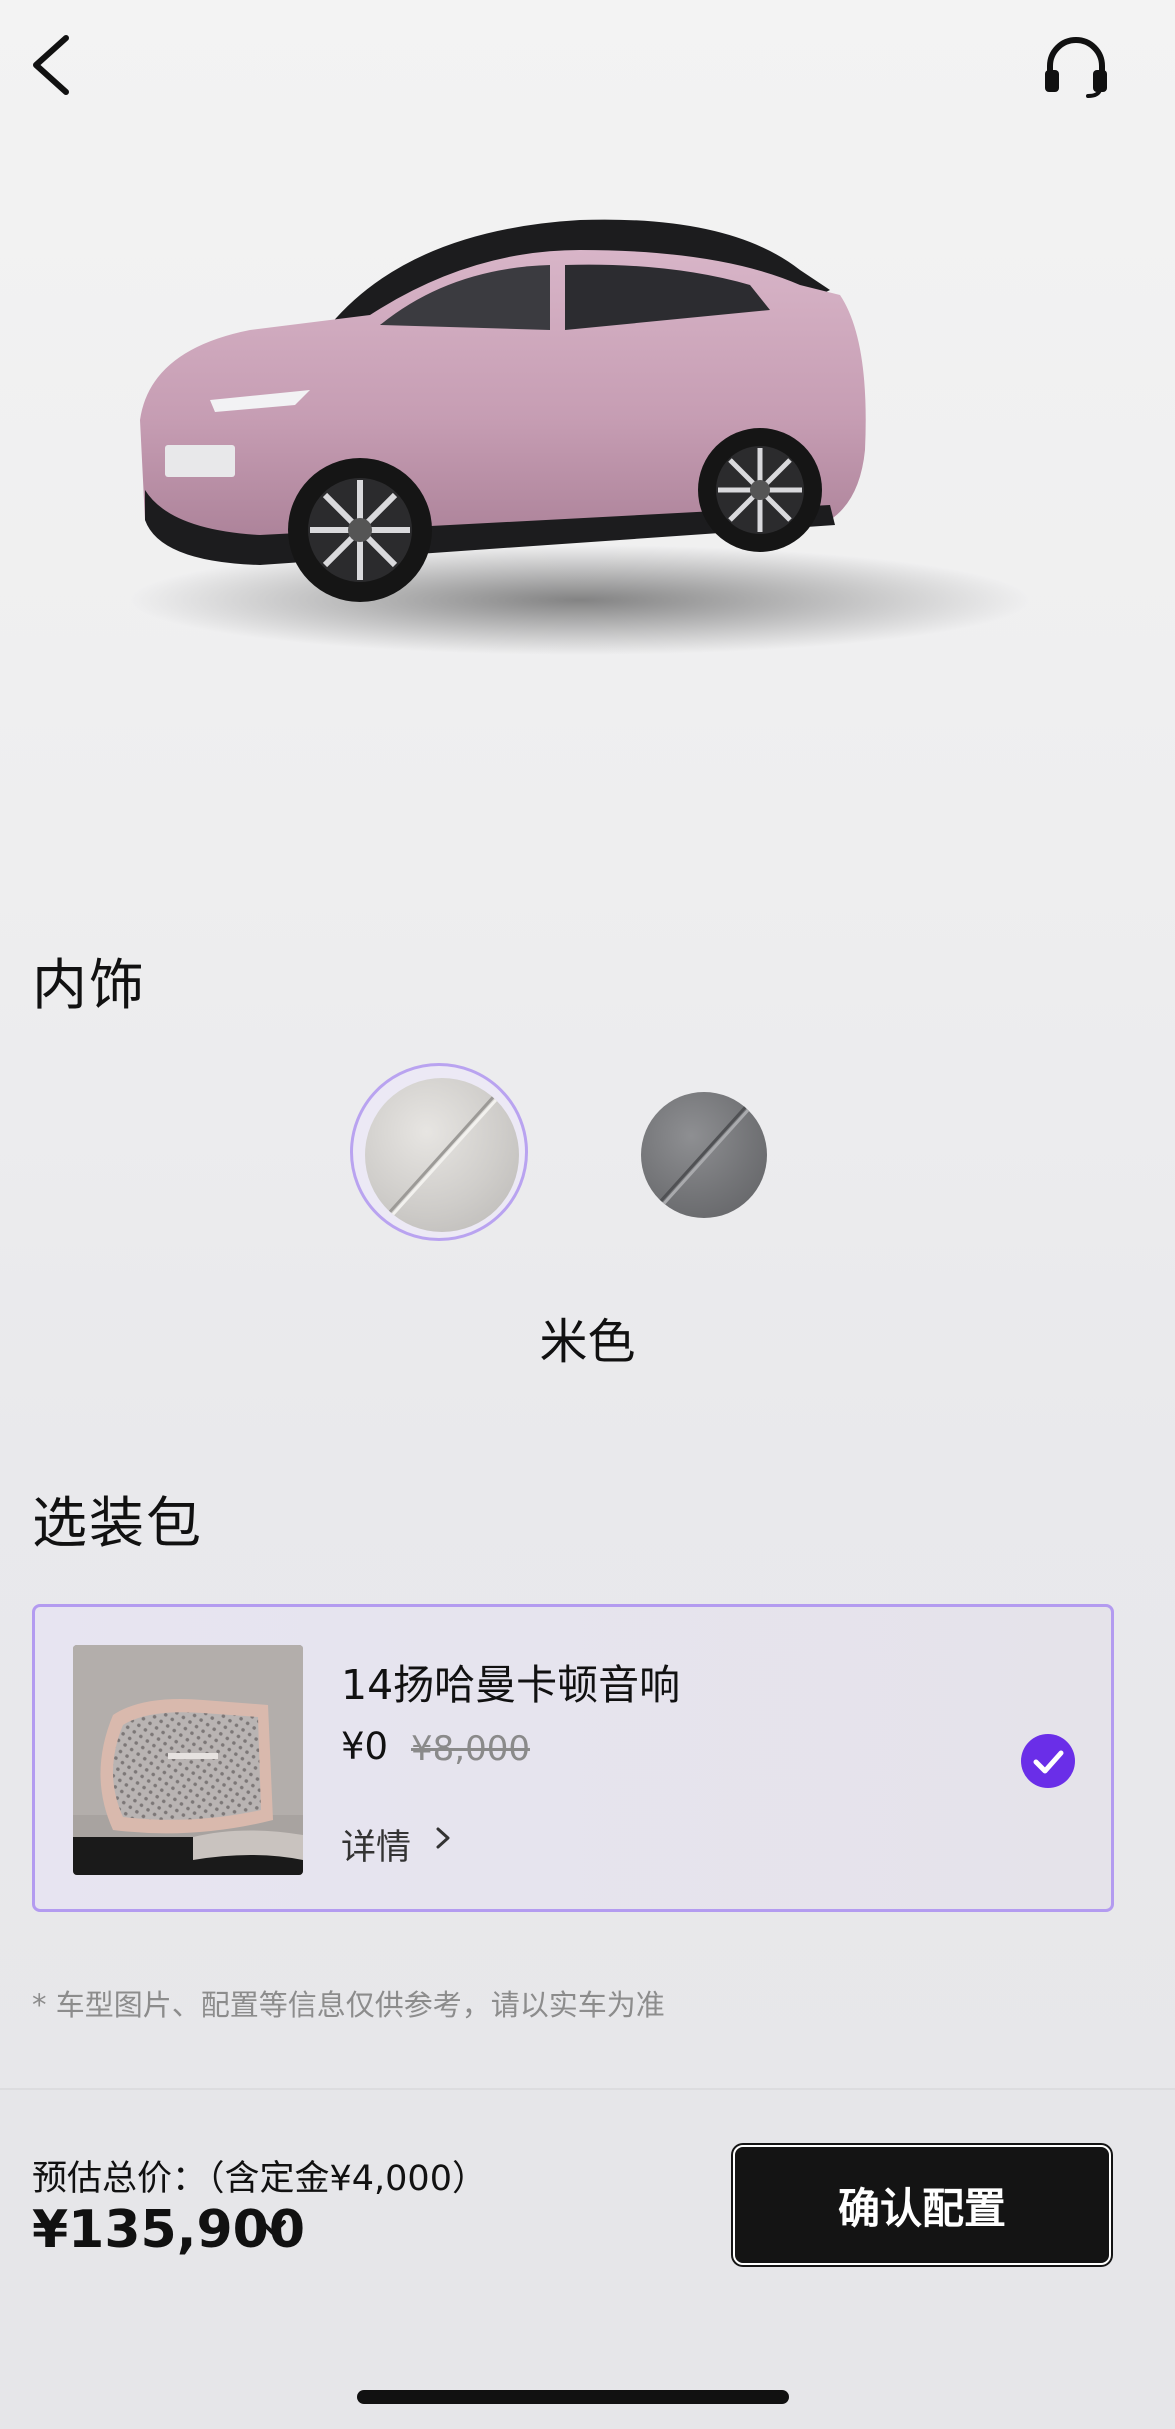  I want to click on selected-interior-label: 米色, so click(587, 1342).